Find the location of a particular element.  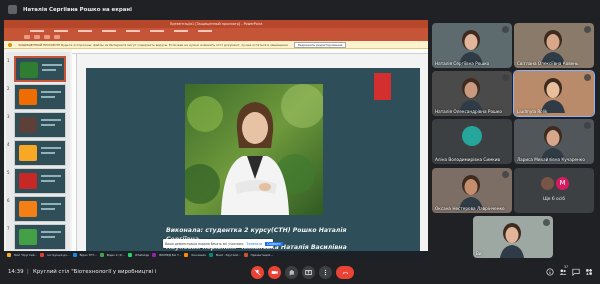

mic-button is located at coordinates (257, 272).